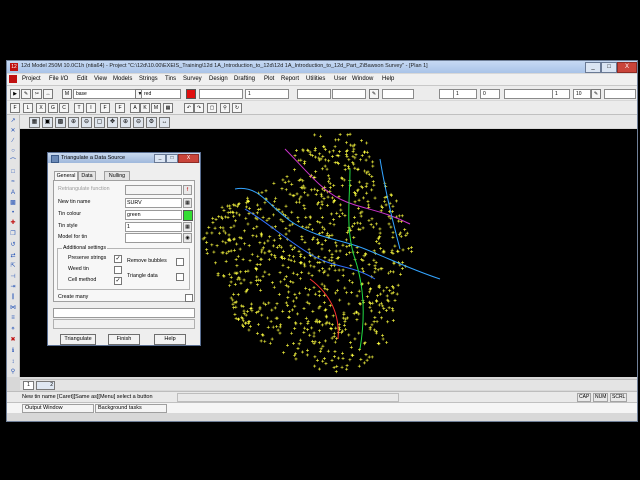  I want to click on menu-strings: Strings, so click(148, 79).